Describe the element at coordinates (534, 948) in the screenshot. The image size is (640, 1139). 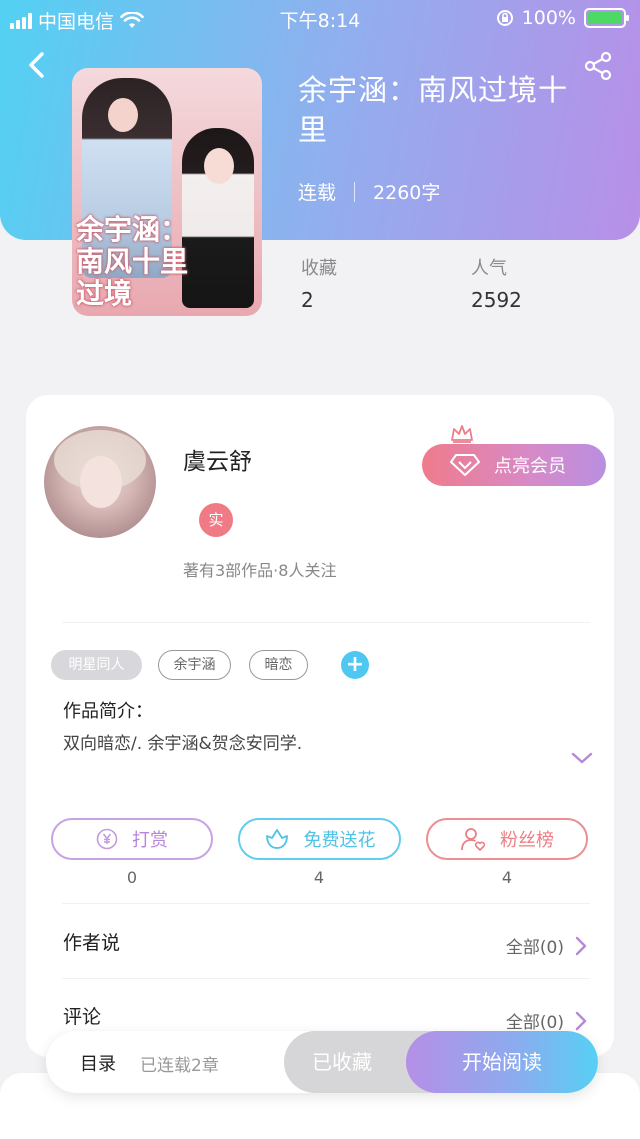
I see `author-says-all: 全部(0)` at that location.